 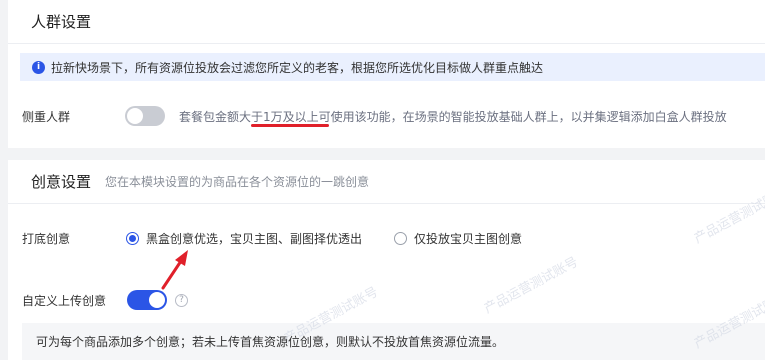 What do you see at coordinates (270, 342) in the screenshot?
I see `custom-upload-note-text: 可为每个商品添加多个创意；若未上传首焦资源位创意，则默认不投放首焦资源位流量。` at bounding box center [270, 342].